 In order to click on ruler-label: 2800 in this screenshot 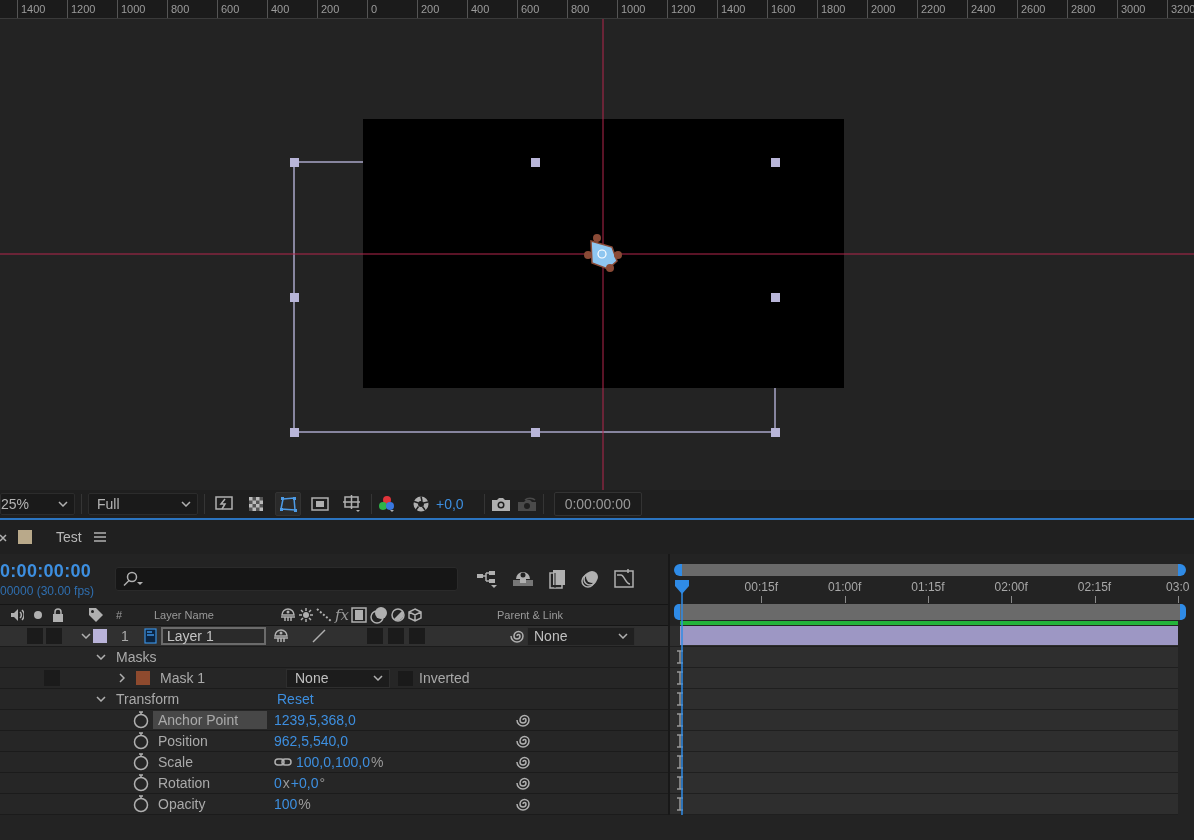, I will do `click(1083, 9)`.